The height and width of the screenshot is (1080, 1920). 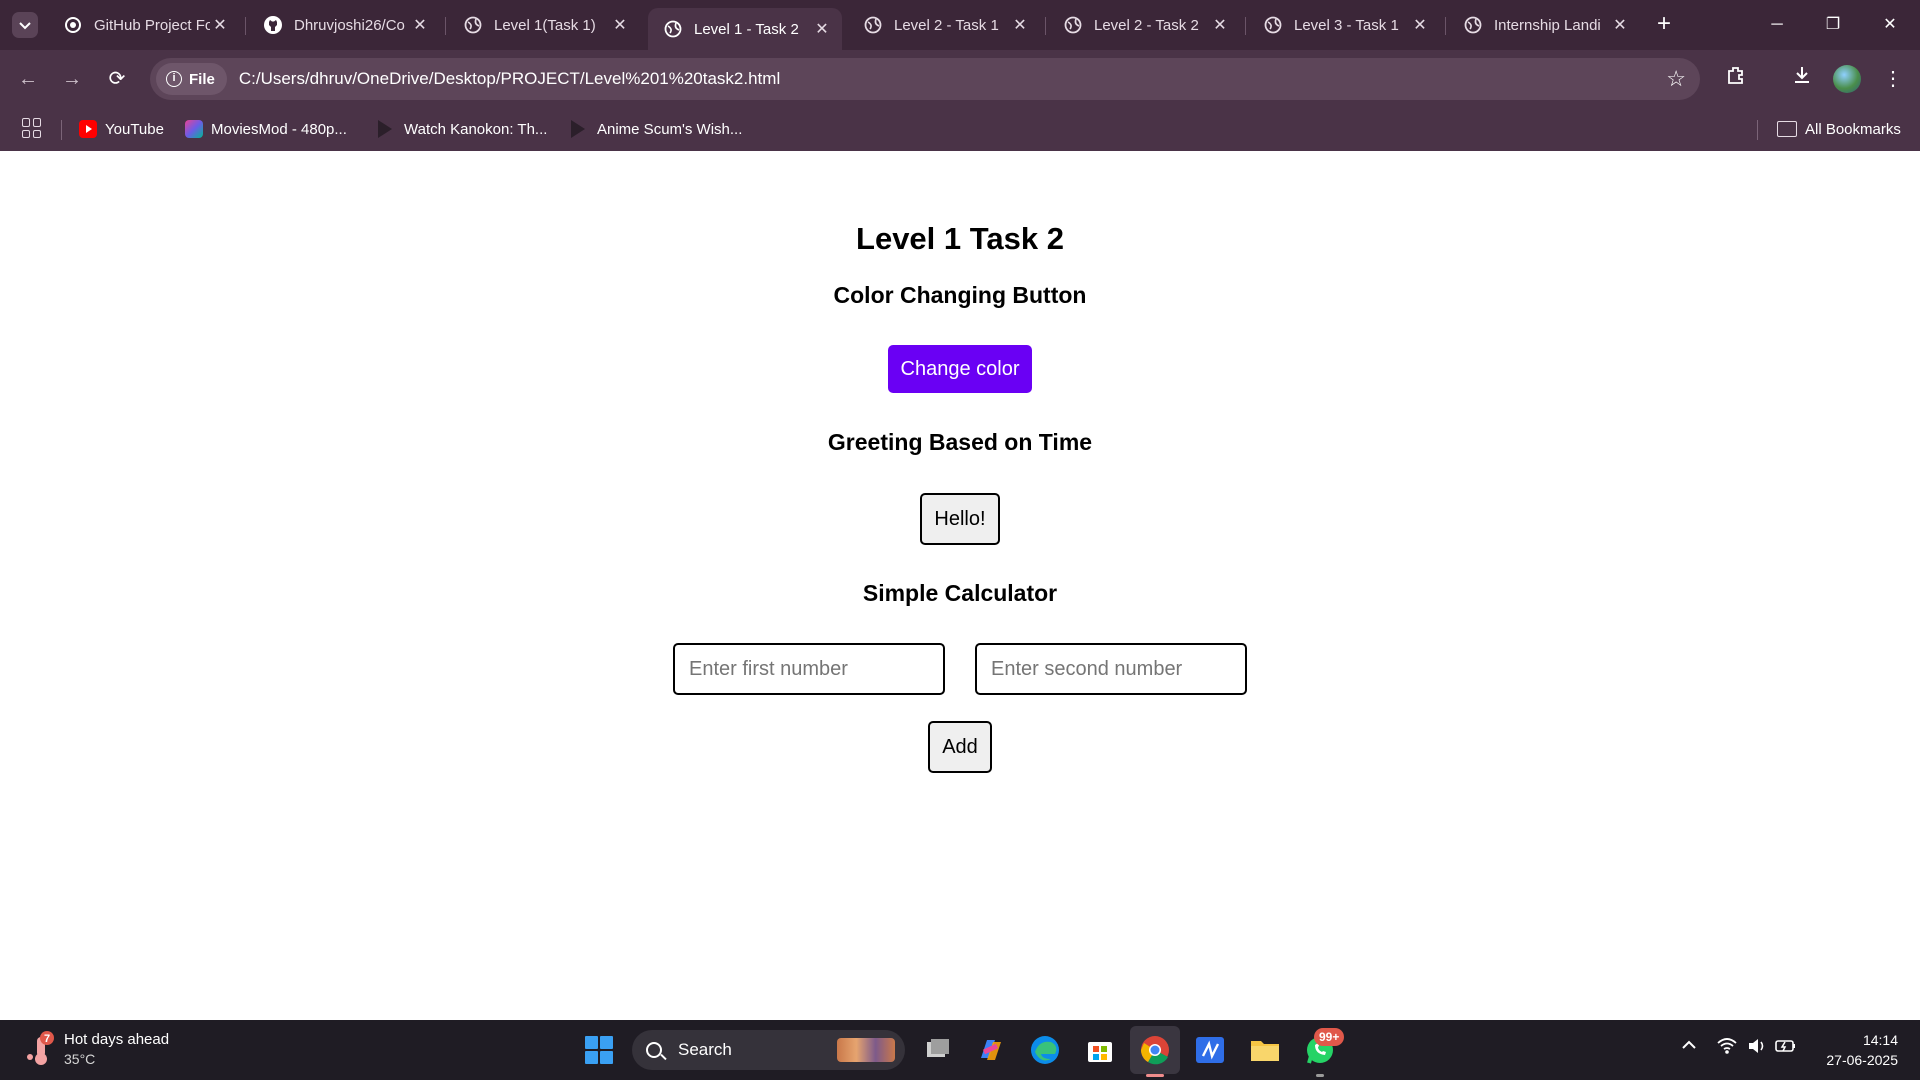 What do you see at coordinates (1787, 129) in the screenshot?
I see `folder-icon` at bounding box center [1787, 129].